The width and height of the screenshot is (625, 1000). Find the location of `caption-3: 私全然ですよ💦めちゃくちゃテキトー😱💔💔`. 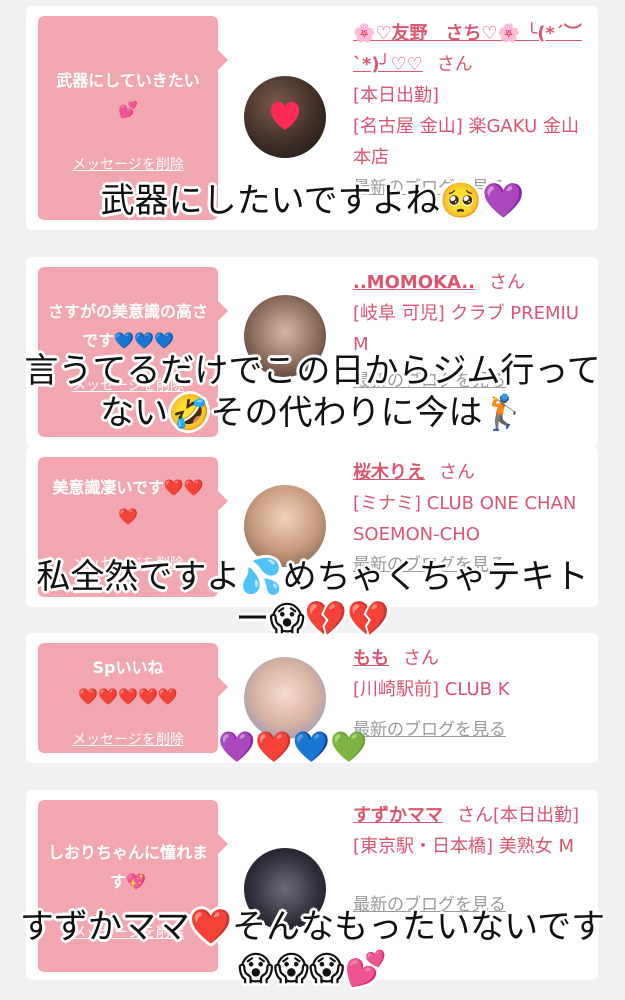

caption-3: 私全然ですよ💦めちゃくちゃテキトー😱💔💔 is located at coordinates (312, 598).